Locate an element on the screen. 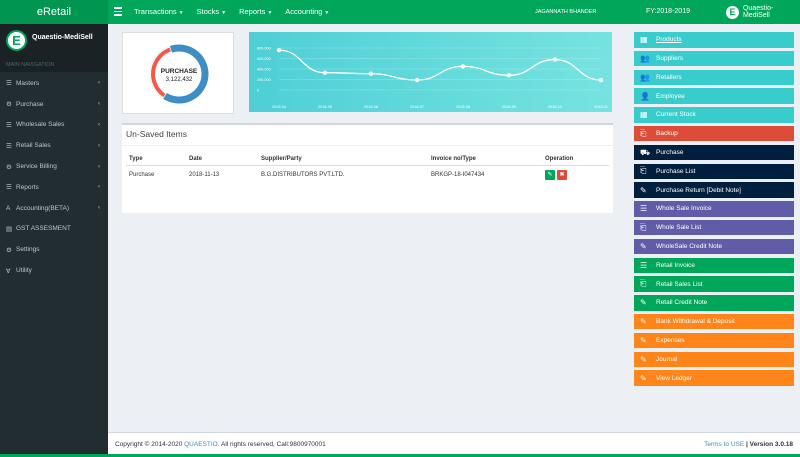  x-tick-label: 2018-05 is located at coordinates (325, 107).